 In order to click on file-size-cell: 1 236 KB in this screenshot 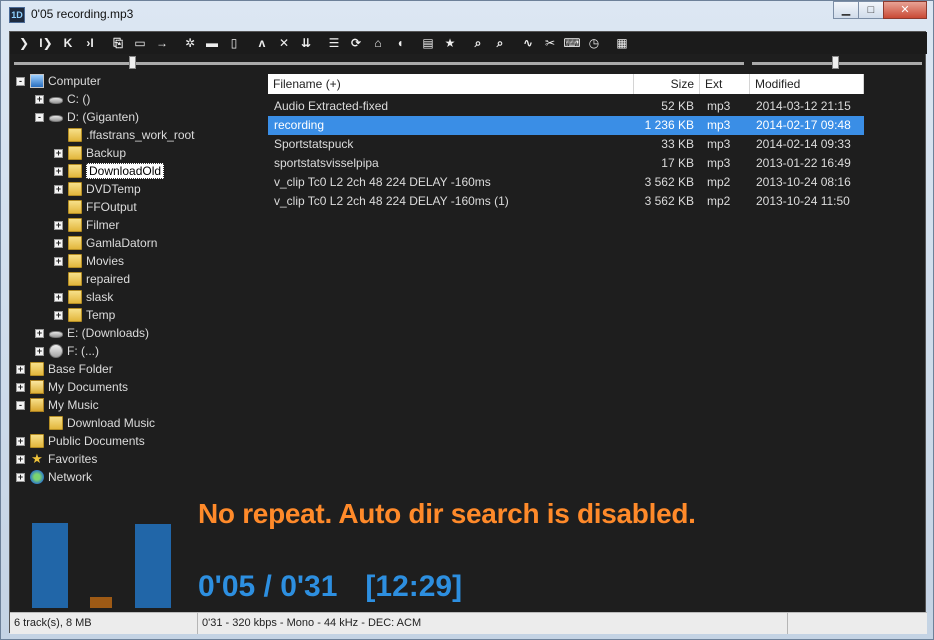, I will do `click(669, 125)`.